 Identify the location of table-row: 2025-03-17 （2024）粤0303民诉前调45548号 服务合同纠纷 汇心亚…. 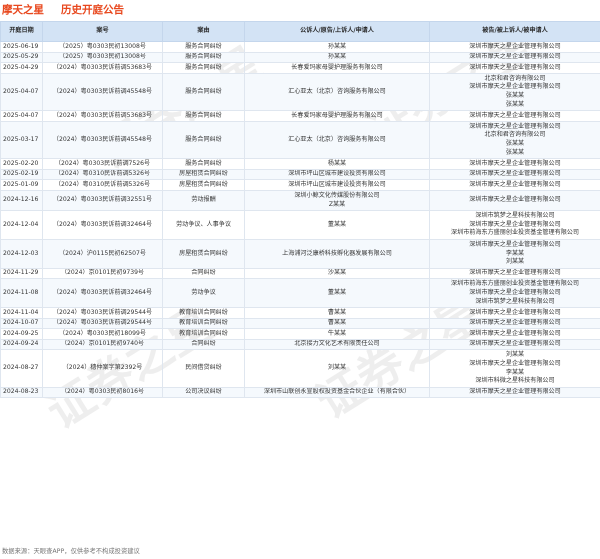
(300, 140).